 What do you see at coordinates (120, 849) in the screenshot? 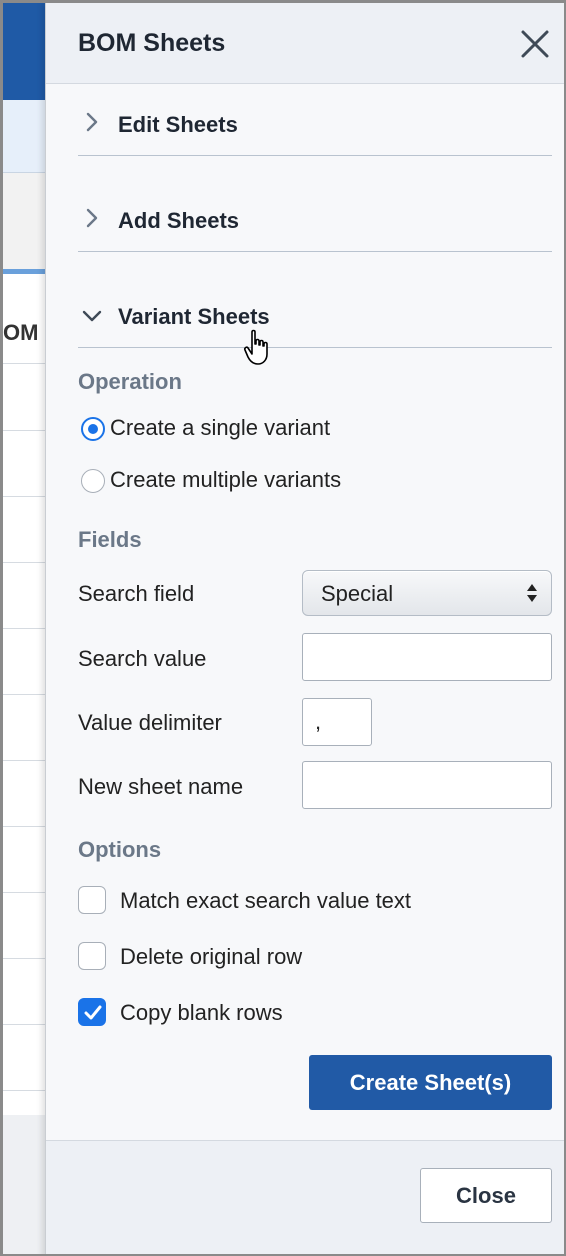
I see `options-heading: Options` at bounding box center [120, 849].